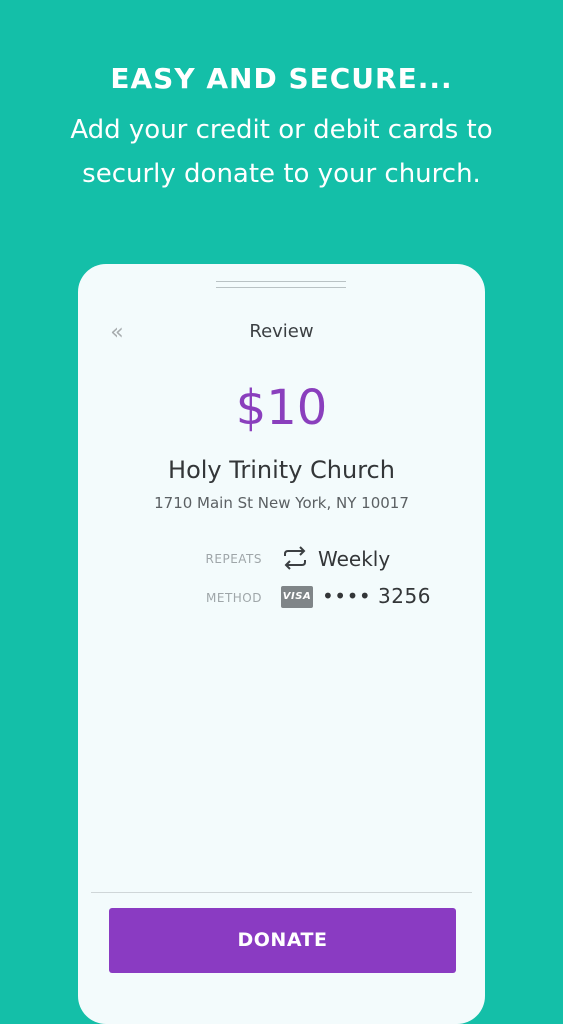 The width and height of the screenshot is (563, 1024). I want to click on repeat-icon, so click(295, 558).